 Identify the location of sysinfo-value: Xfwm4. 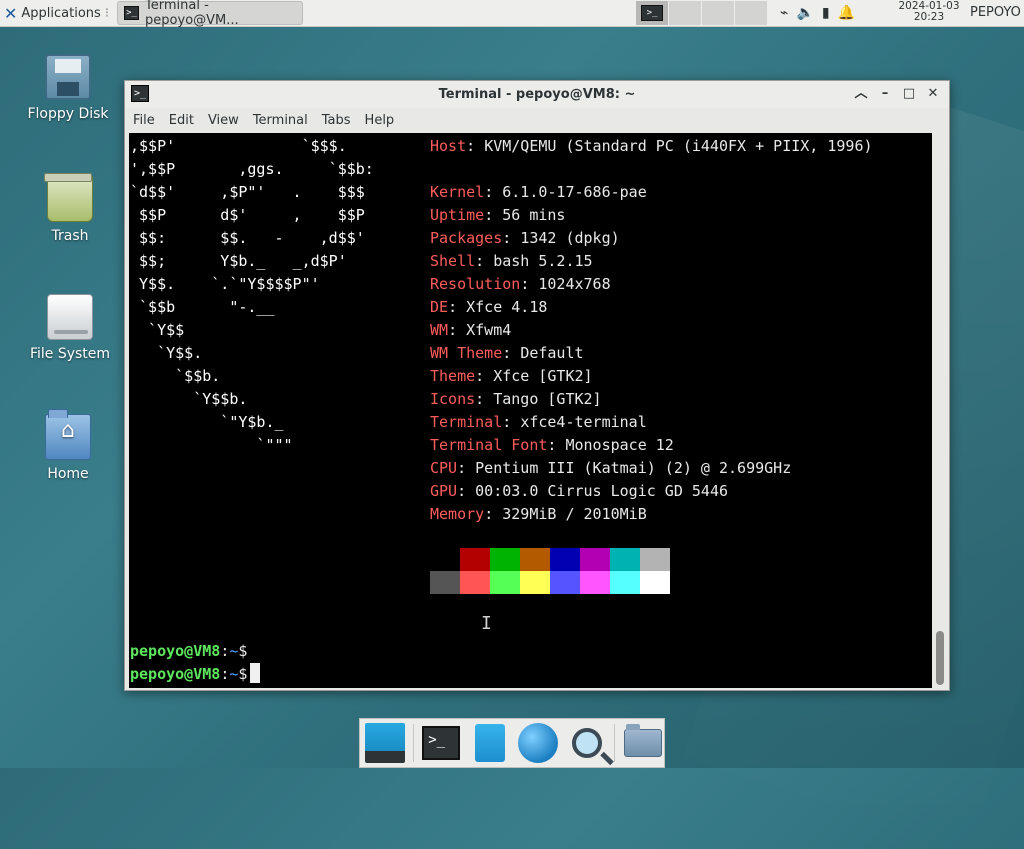
(489, 330).